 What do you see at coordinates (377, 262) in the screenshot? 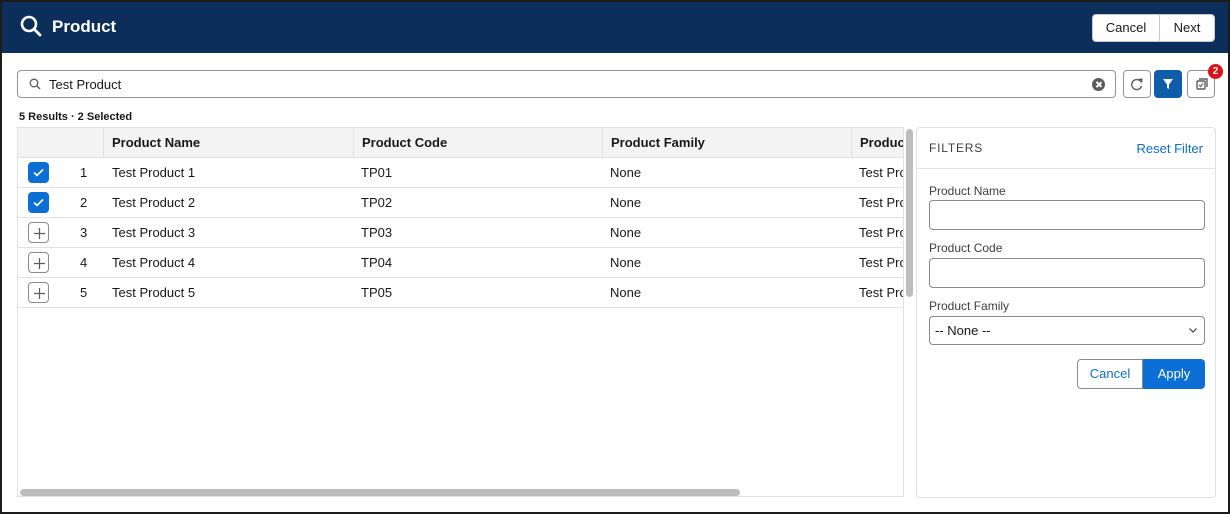
I see `product-code-cell: TP04` at bounding box center [377, 262].